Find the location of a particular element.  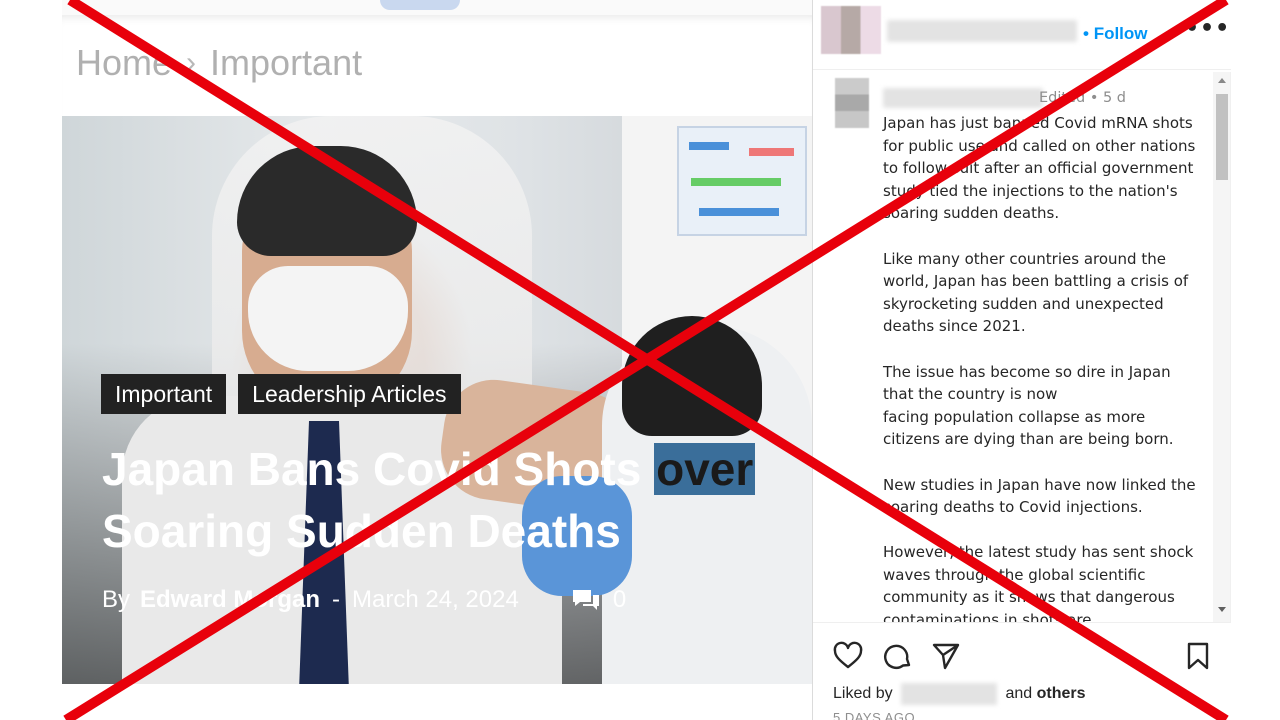

profile-avatar is located at coordinates (851, 30).